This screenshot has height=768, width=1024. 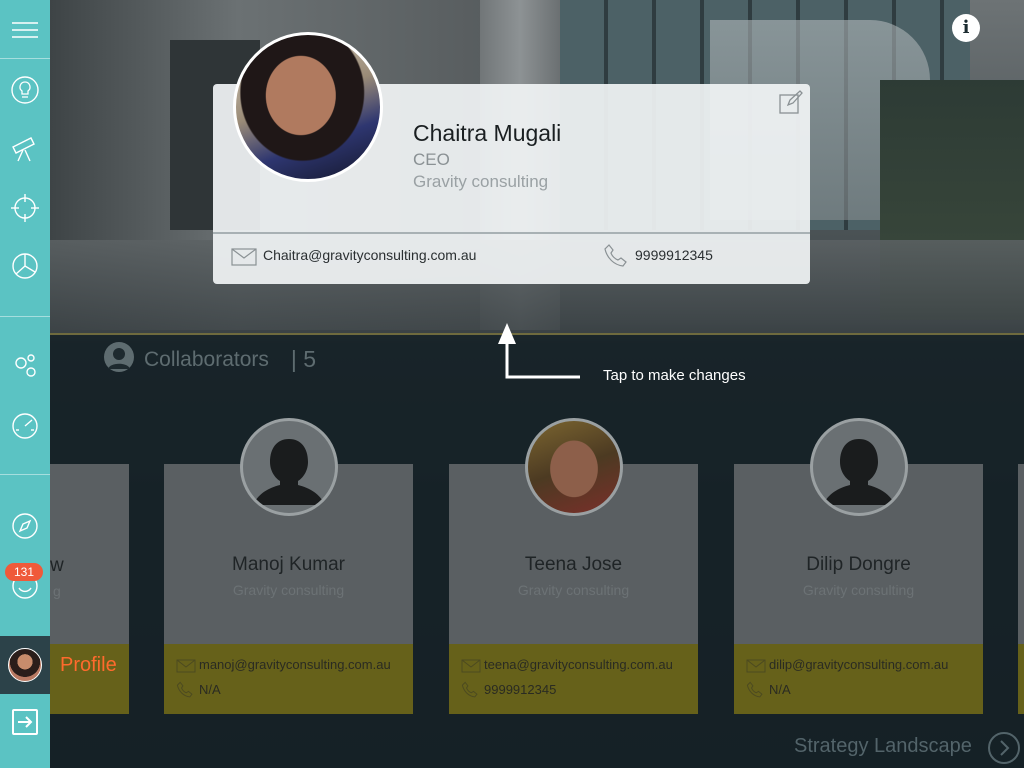 What do you see at coordinates (674, 375) in the screenshot?
I see `tooltip-text: Tap to make changes` at bounding box center [674, 375].